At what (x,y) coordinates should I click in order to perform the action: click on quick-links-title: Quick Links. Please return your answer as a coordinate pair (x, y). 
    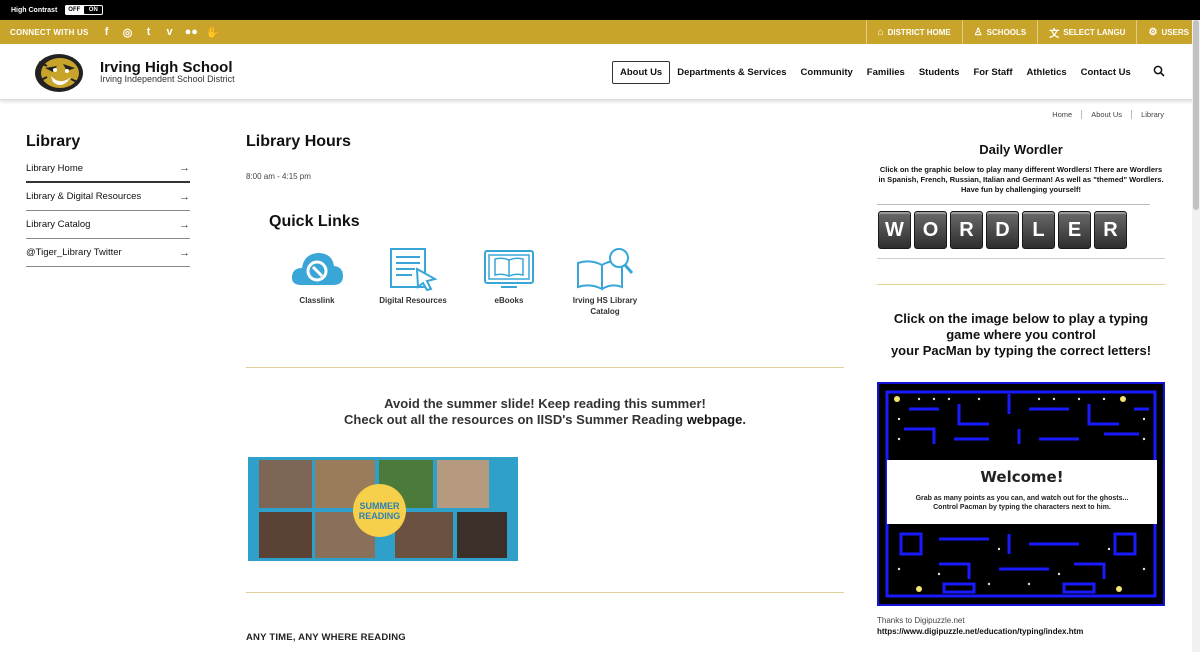
    Looking at the image, I should click on (314, 221).